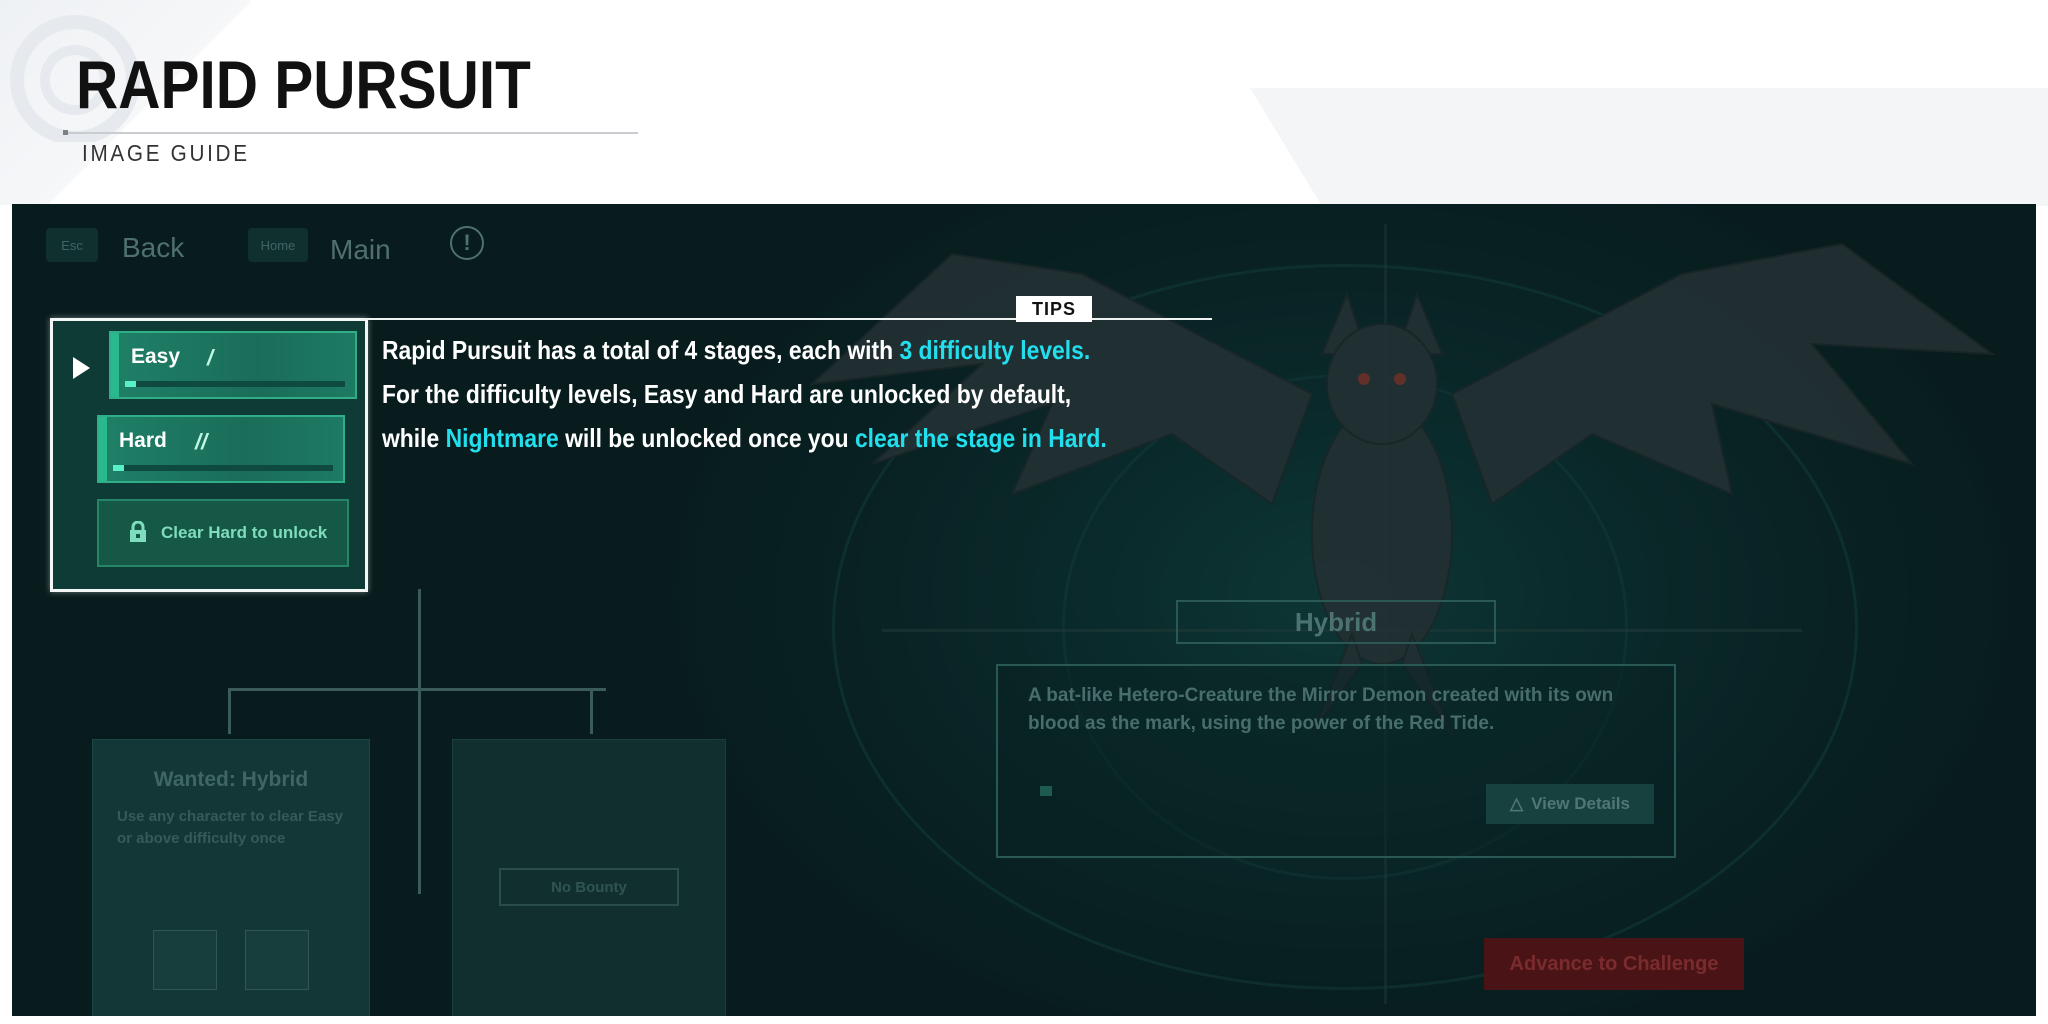 Image resolution: width=2048 pixels, height=1024 pixels. I want to click on title-divider-dot, so click(65, 132).